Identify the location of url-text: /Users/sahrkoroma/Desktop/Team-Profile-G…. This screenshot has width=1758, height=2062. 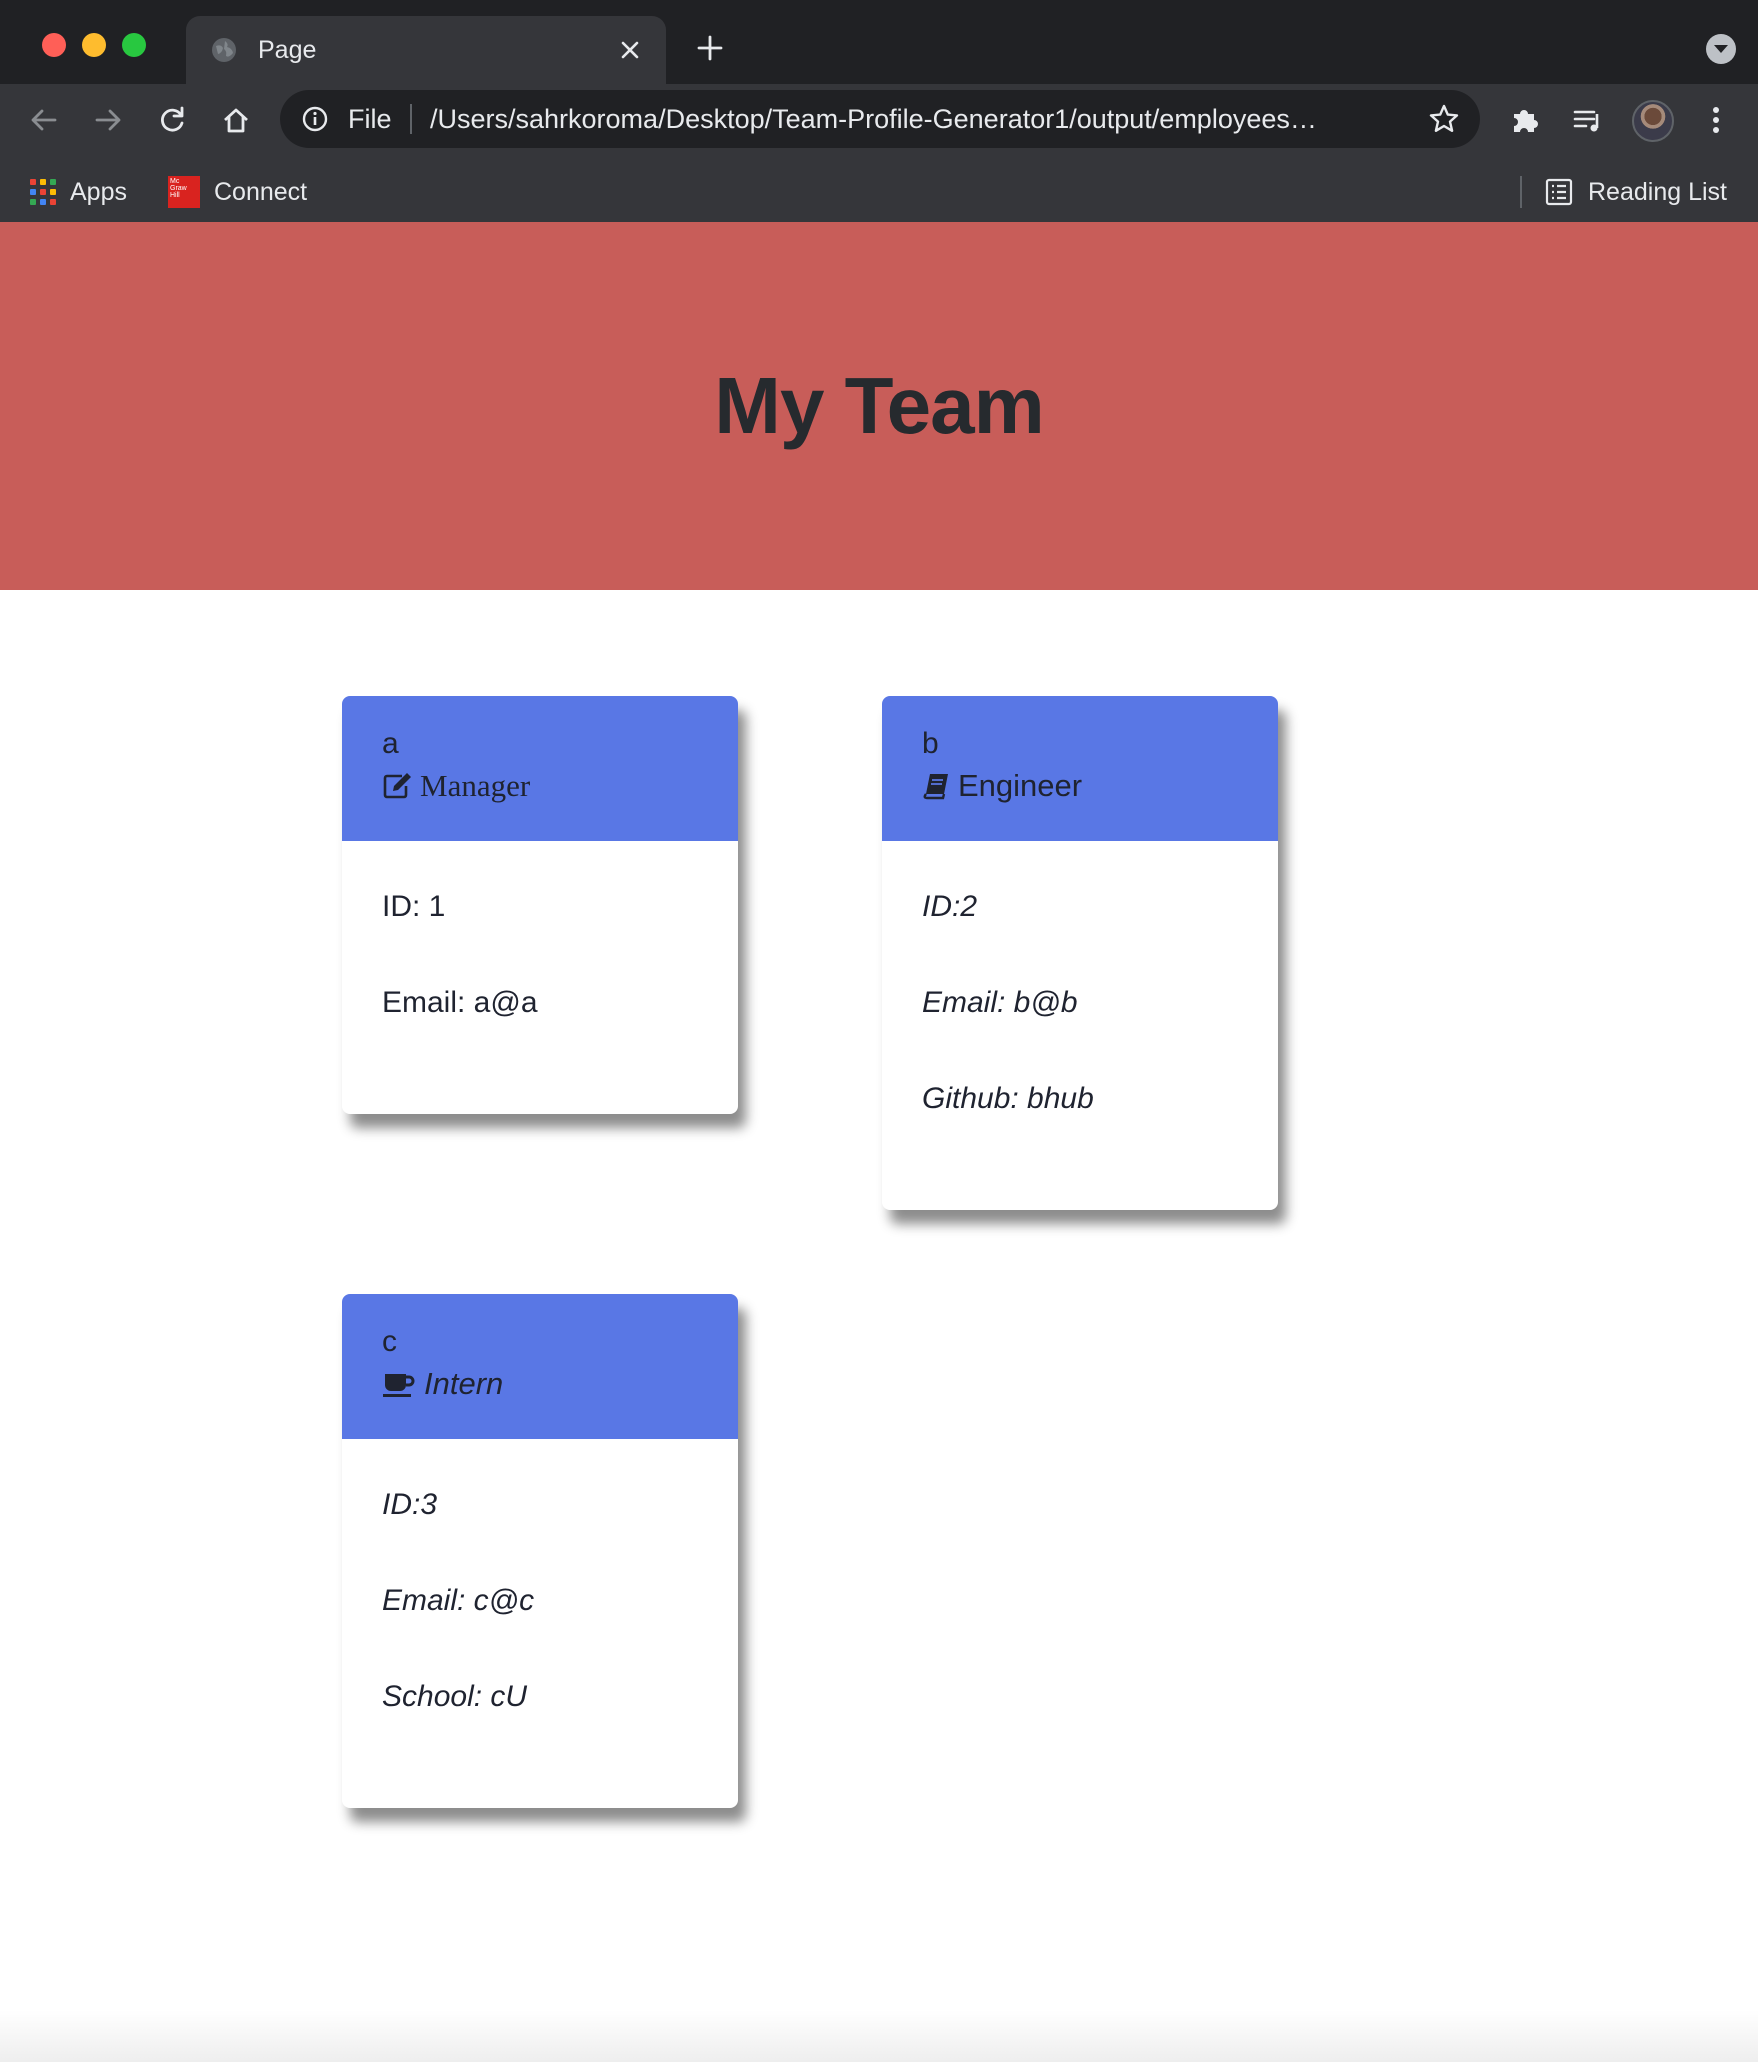
(910, 119).